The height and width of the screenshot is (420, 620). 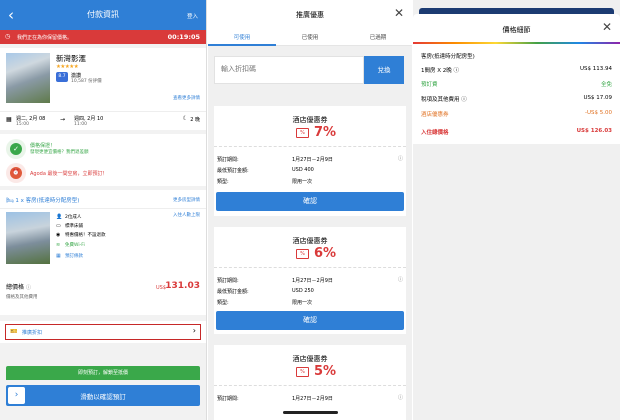 I want to click on tab-expired: 已過期, so click(x=378, y=37).